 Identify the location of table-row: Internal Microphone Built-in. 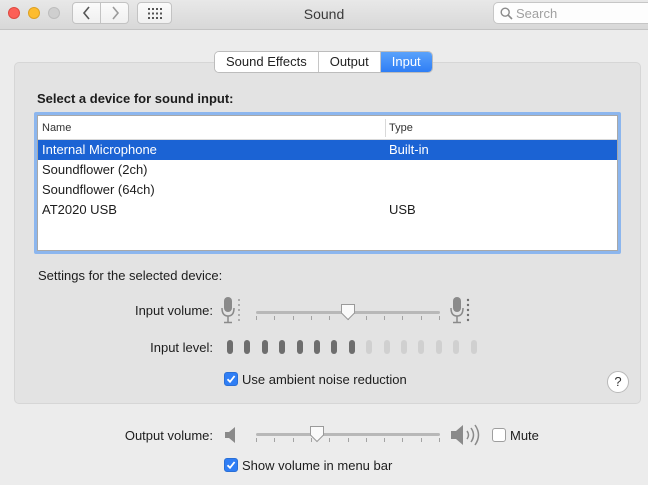
(327, 150).